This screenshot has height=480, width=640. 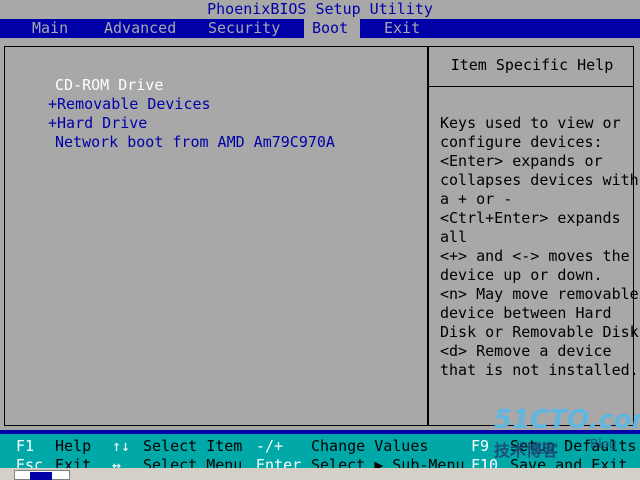 I want to click on key-updown: ↑↓, so click(x=121, y=446).